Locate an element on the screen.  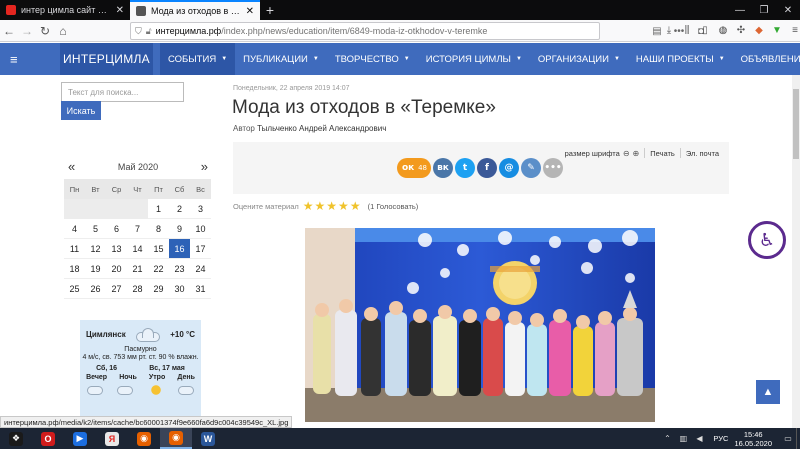
calendar-day: 13 is located at coordinates (116, 249).